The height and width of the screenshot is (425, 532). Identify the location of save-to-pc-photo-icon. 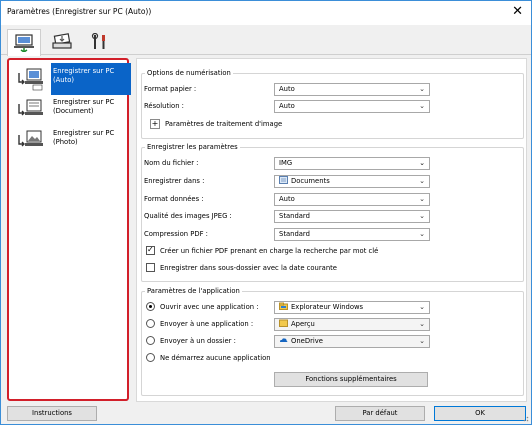
(30, 138).